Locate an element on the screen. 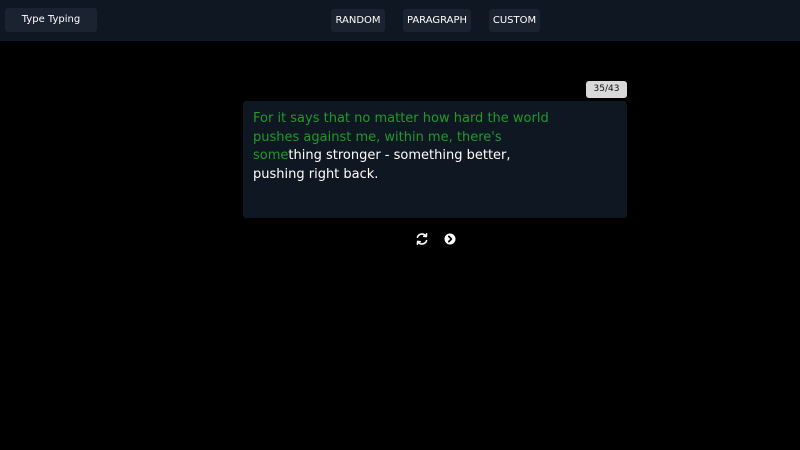  word-progress-counter: 35/43 is located at coordinates (606, 89).